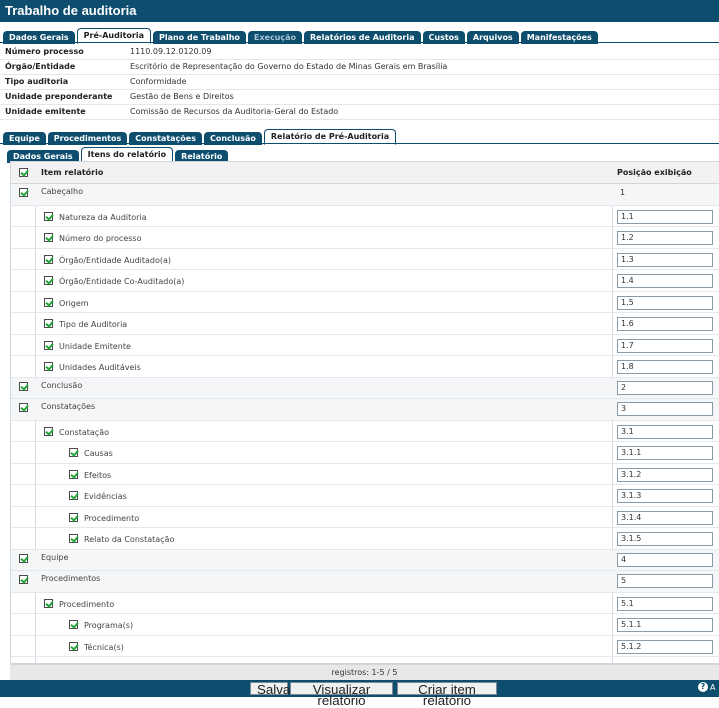  What do you see at coordinates (665, 625) in the screenshot?
I see `position-input: 5.1.1` at bounding box center [665, 625].